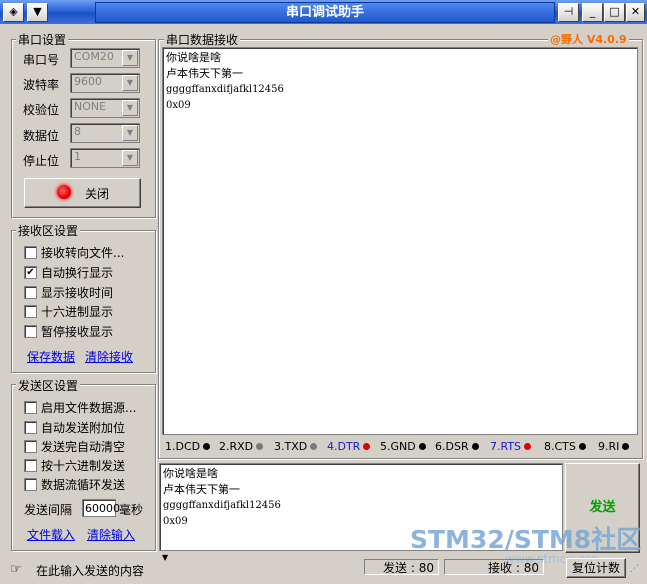 This screenshot has height=584, width=647. What do you see at coordinates (41, 110) in the screenshot?
I see `parity-label: 校验位` at bounding box center [41, 110].